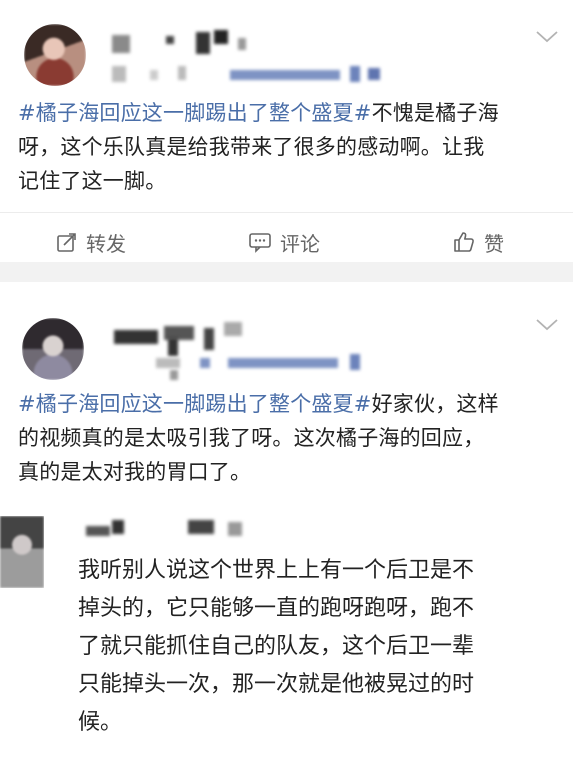 The width and height of the screenshot is (573, 764). What do you see at coordinates (464, 242) in the screenshot?
I see `like-icon` at bounding box center [464, 242].